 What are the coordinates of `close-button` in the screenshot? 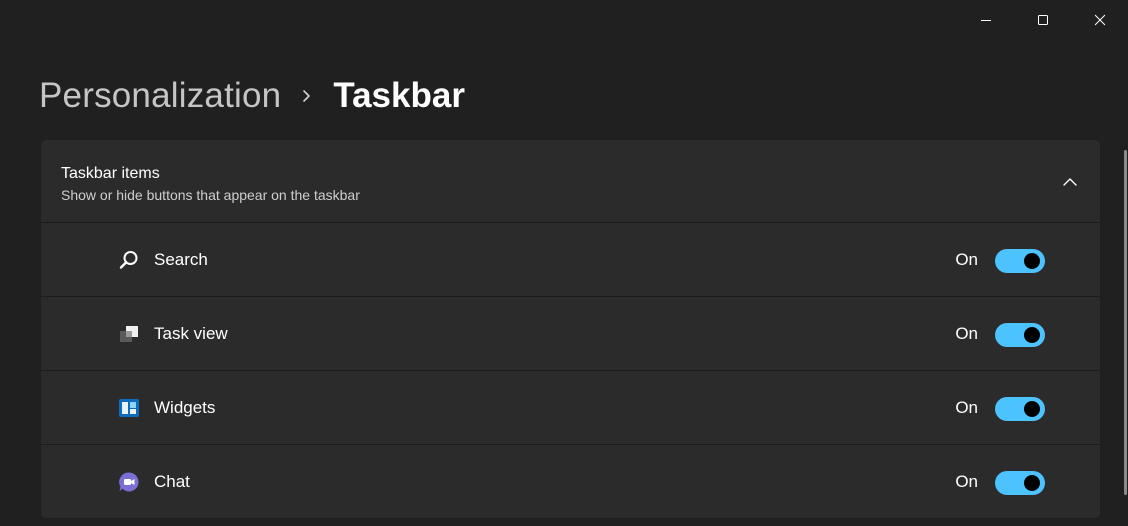 It's located at (1099, 20).